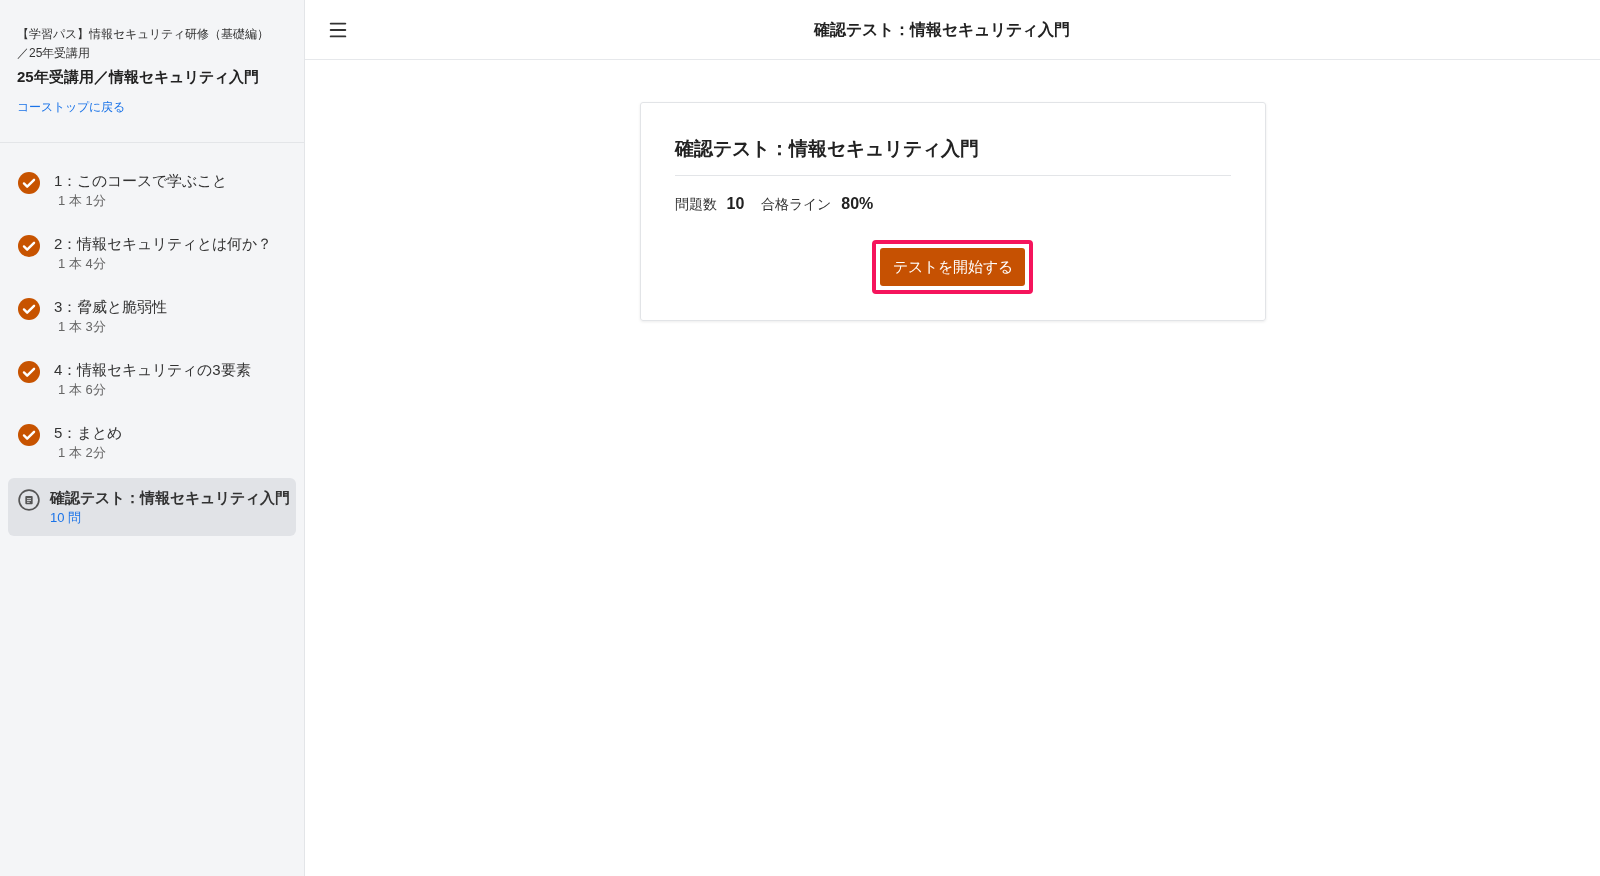 The image size is (1600, 876). I want to click on course-title: 25年受講用／情報セキュリティ入門, so click(138, 77).